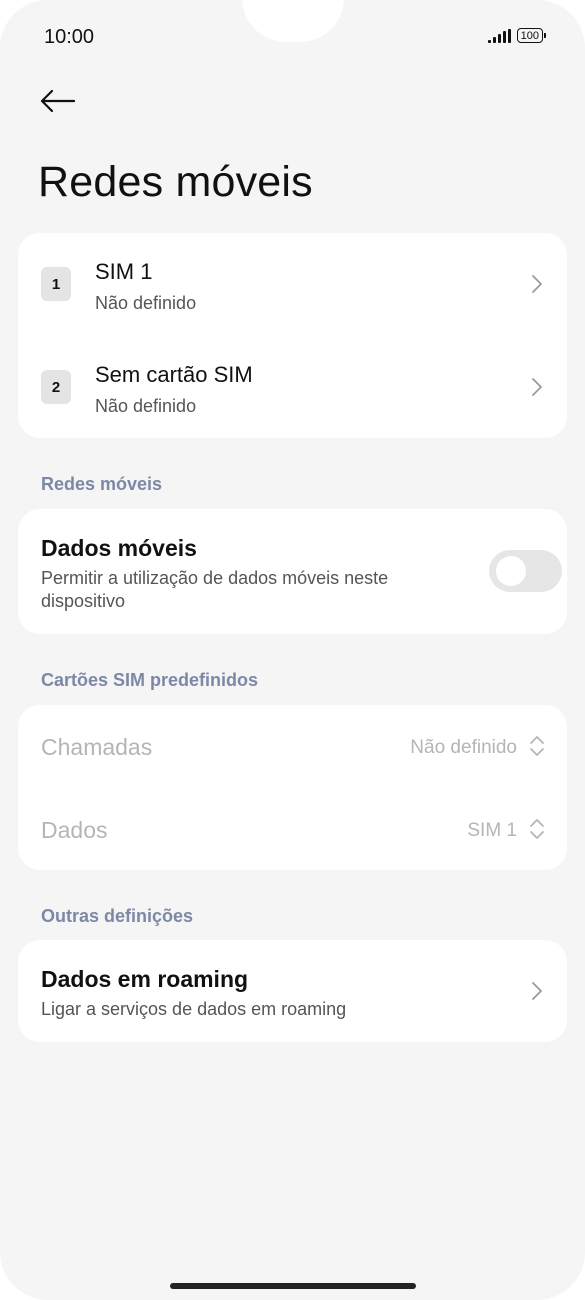 This screenshot has height=1300, width=585. Describe the element at coordinates (69, 37) in the screenshot. I see `status-time: 10:00` at that location.